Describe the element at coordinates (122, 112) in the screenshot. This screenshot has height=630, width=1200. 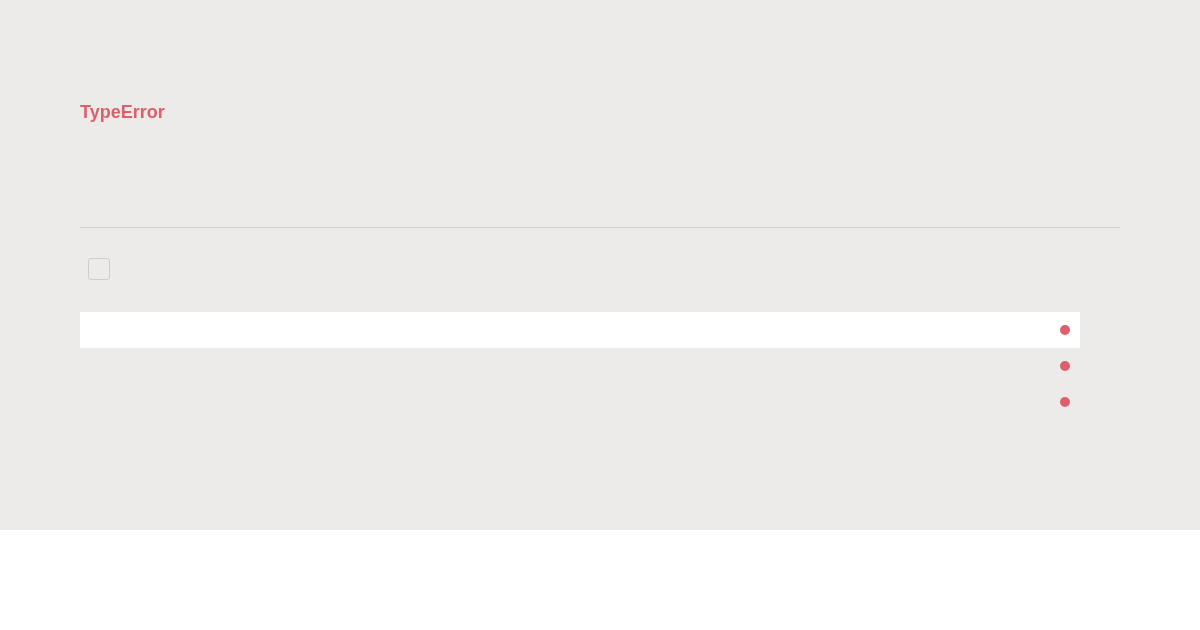
I see `error-title: TypeError` at that location.